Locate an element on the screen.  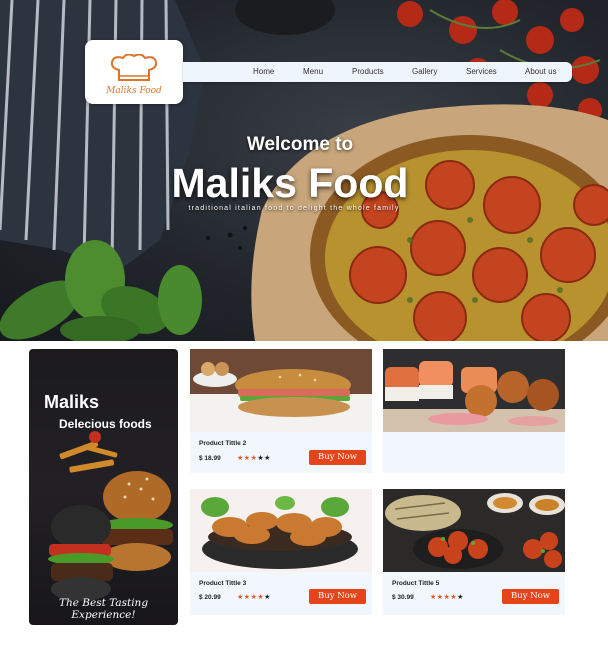
nav-about-us: About us is located at coordinates (541, 71).